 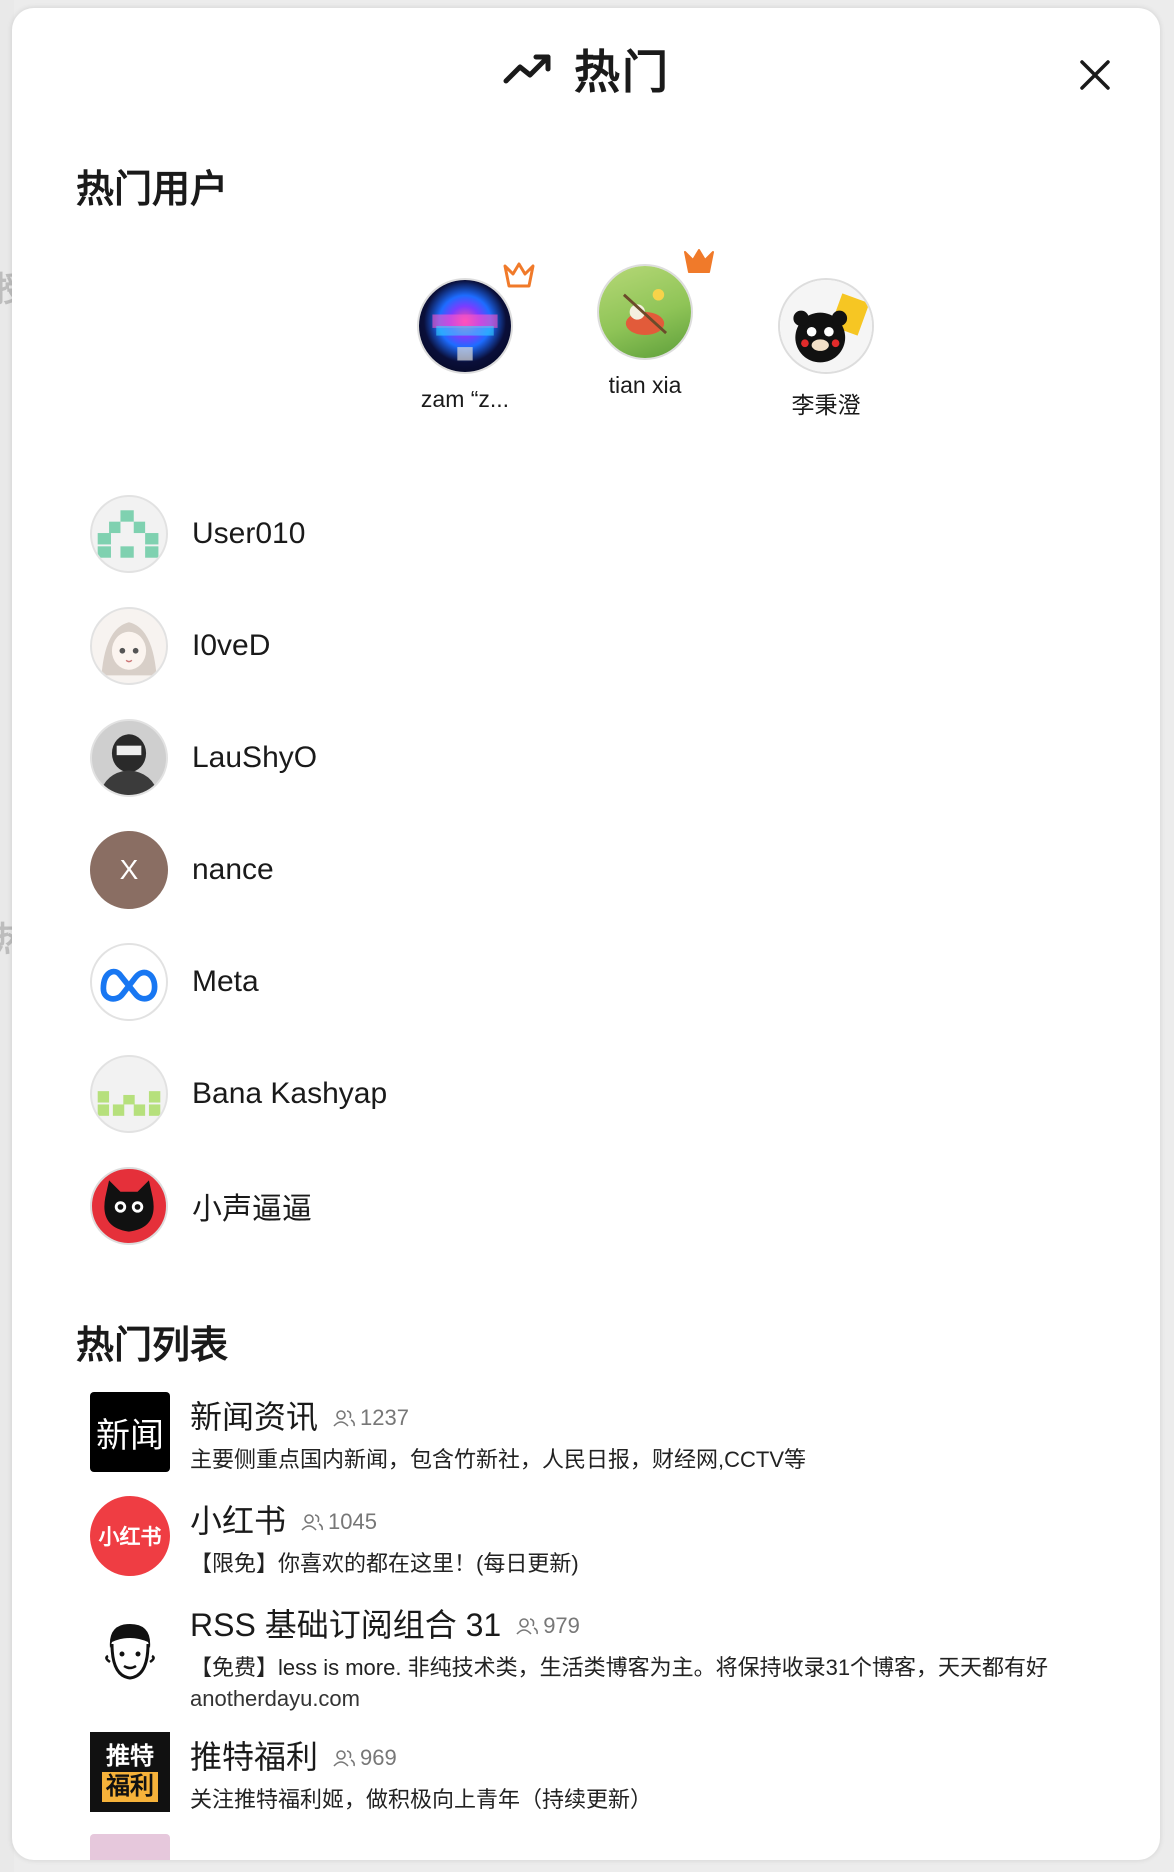 What do you see at coordinates (130, 1787) in the screenshot?
I see `thumb-text: 福利` at bounding box center [130, 1787].